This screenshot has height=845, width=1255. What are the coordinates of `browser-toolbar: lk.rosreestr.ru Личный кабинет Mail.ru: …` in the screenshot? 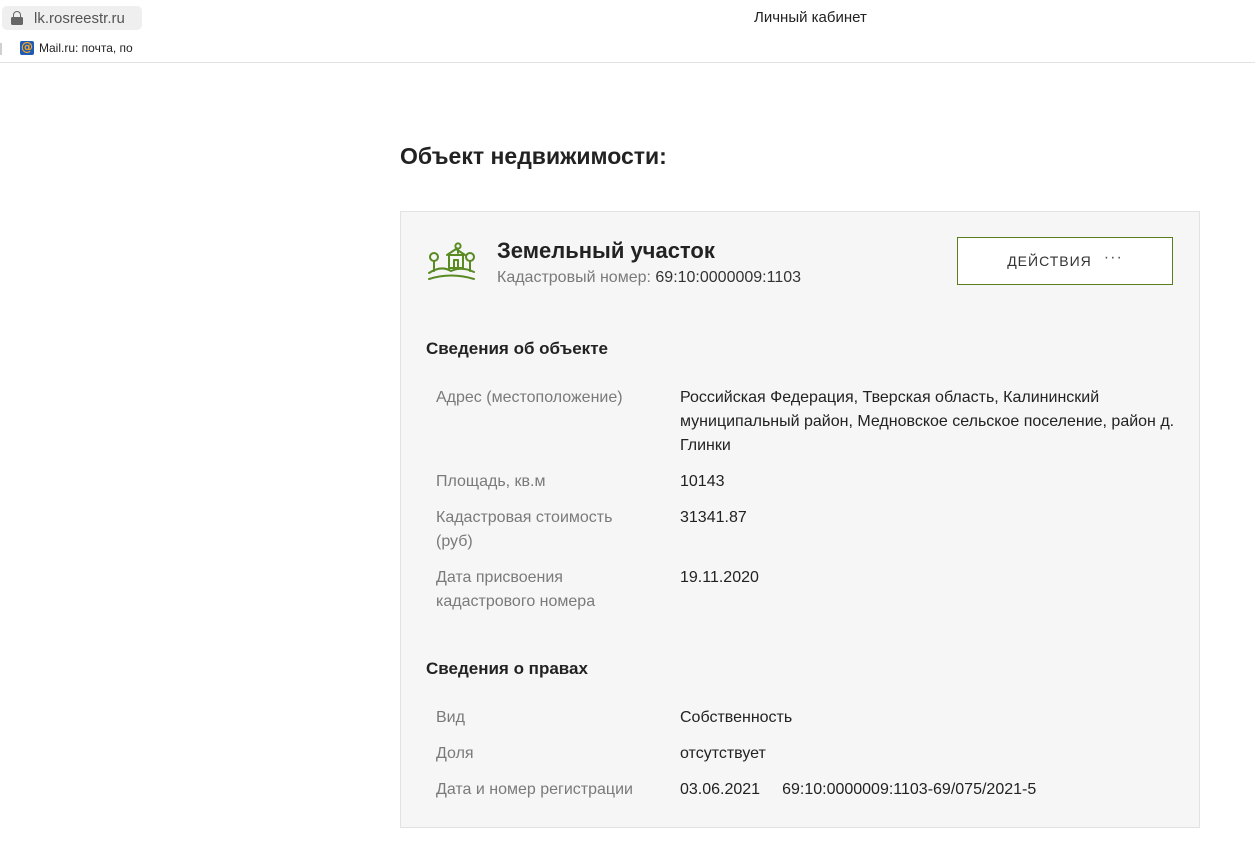 It's located at (627, 31).